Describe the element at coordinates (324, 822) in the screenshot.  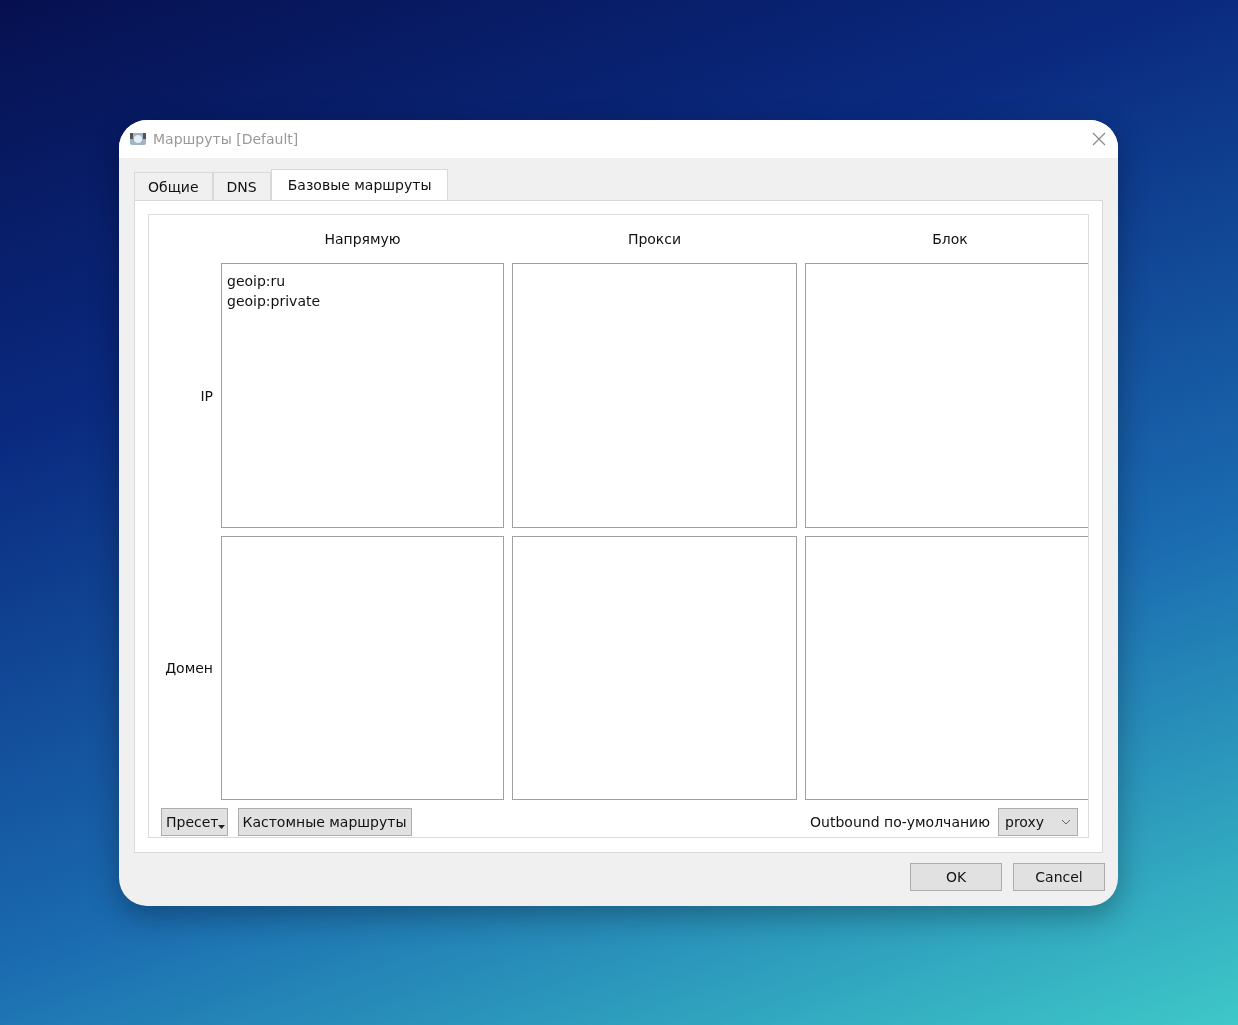
I see `custom-routes-button: Кастомные маршруты` at that location.